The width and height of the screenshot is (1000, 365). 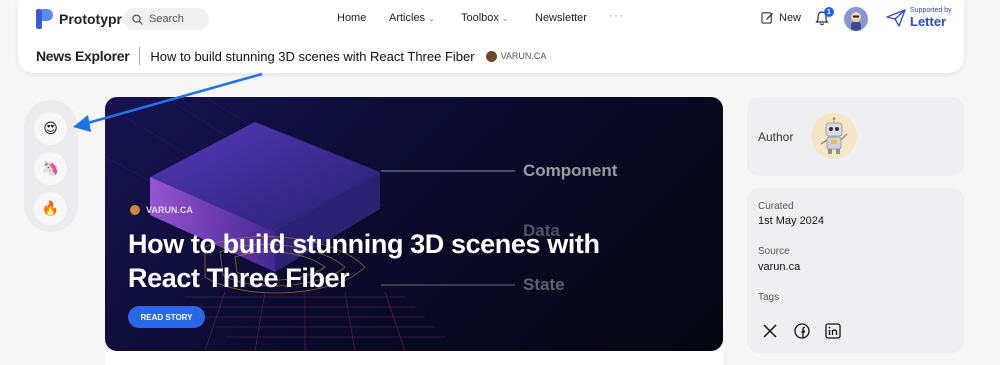 I want to click on letter-text: Letter, so click(x=928, y=21).